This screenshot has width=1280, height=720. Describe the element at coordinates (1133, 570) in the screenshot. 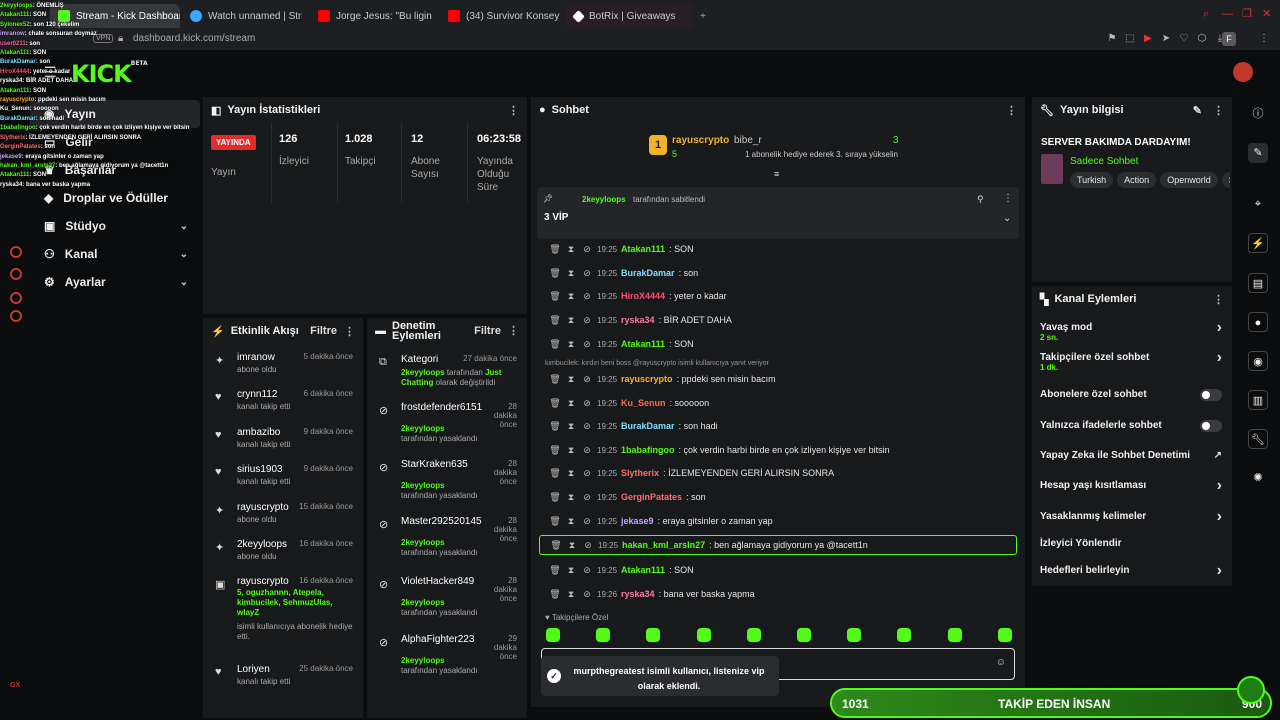

I see `channel-action-item: Hedefleri belirleyin ›` at that location.